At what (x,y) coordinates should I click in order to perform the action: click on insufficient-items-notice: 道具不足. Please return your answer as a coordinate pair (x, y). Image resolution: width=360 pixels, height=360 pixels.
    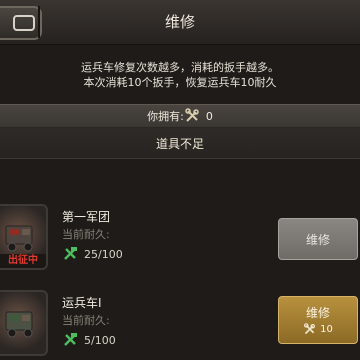
    Looking at the image, I should click on (180, 143).